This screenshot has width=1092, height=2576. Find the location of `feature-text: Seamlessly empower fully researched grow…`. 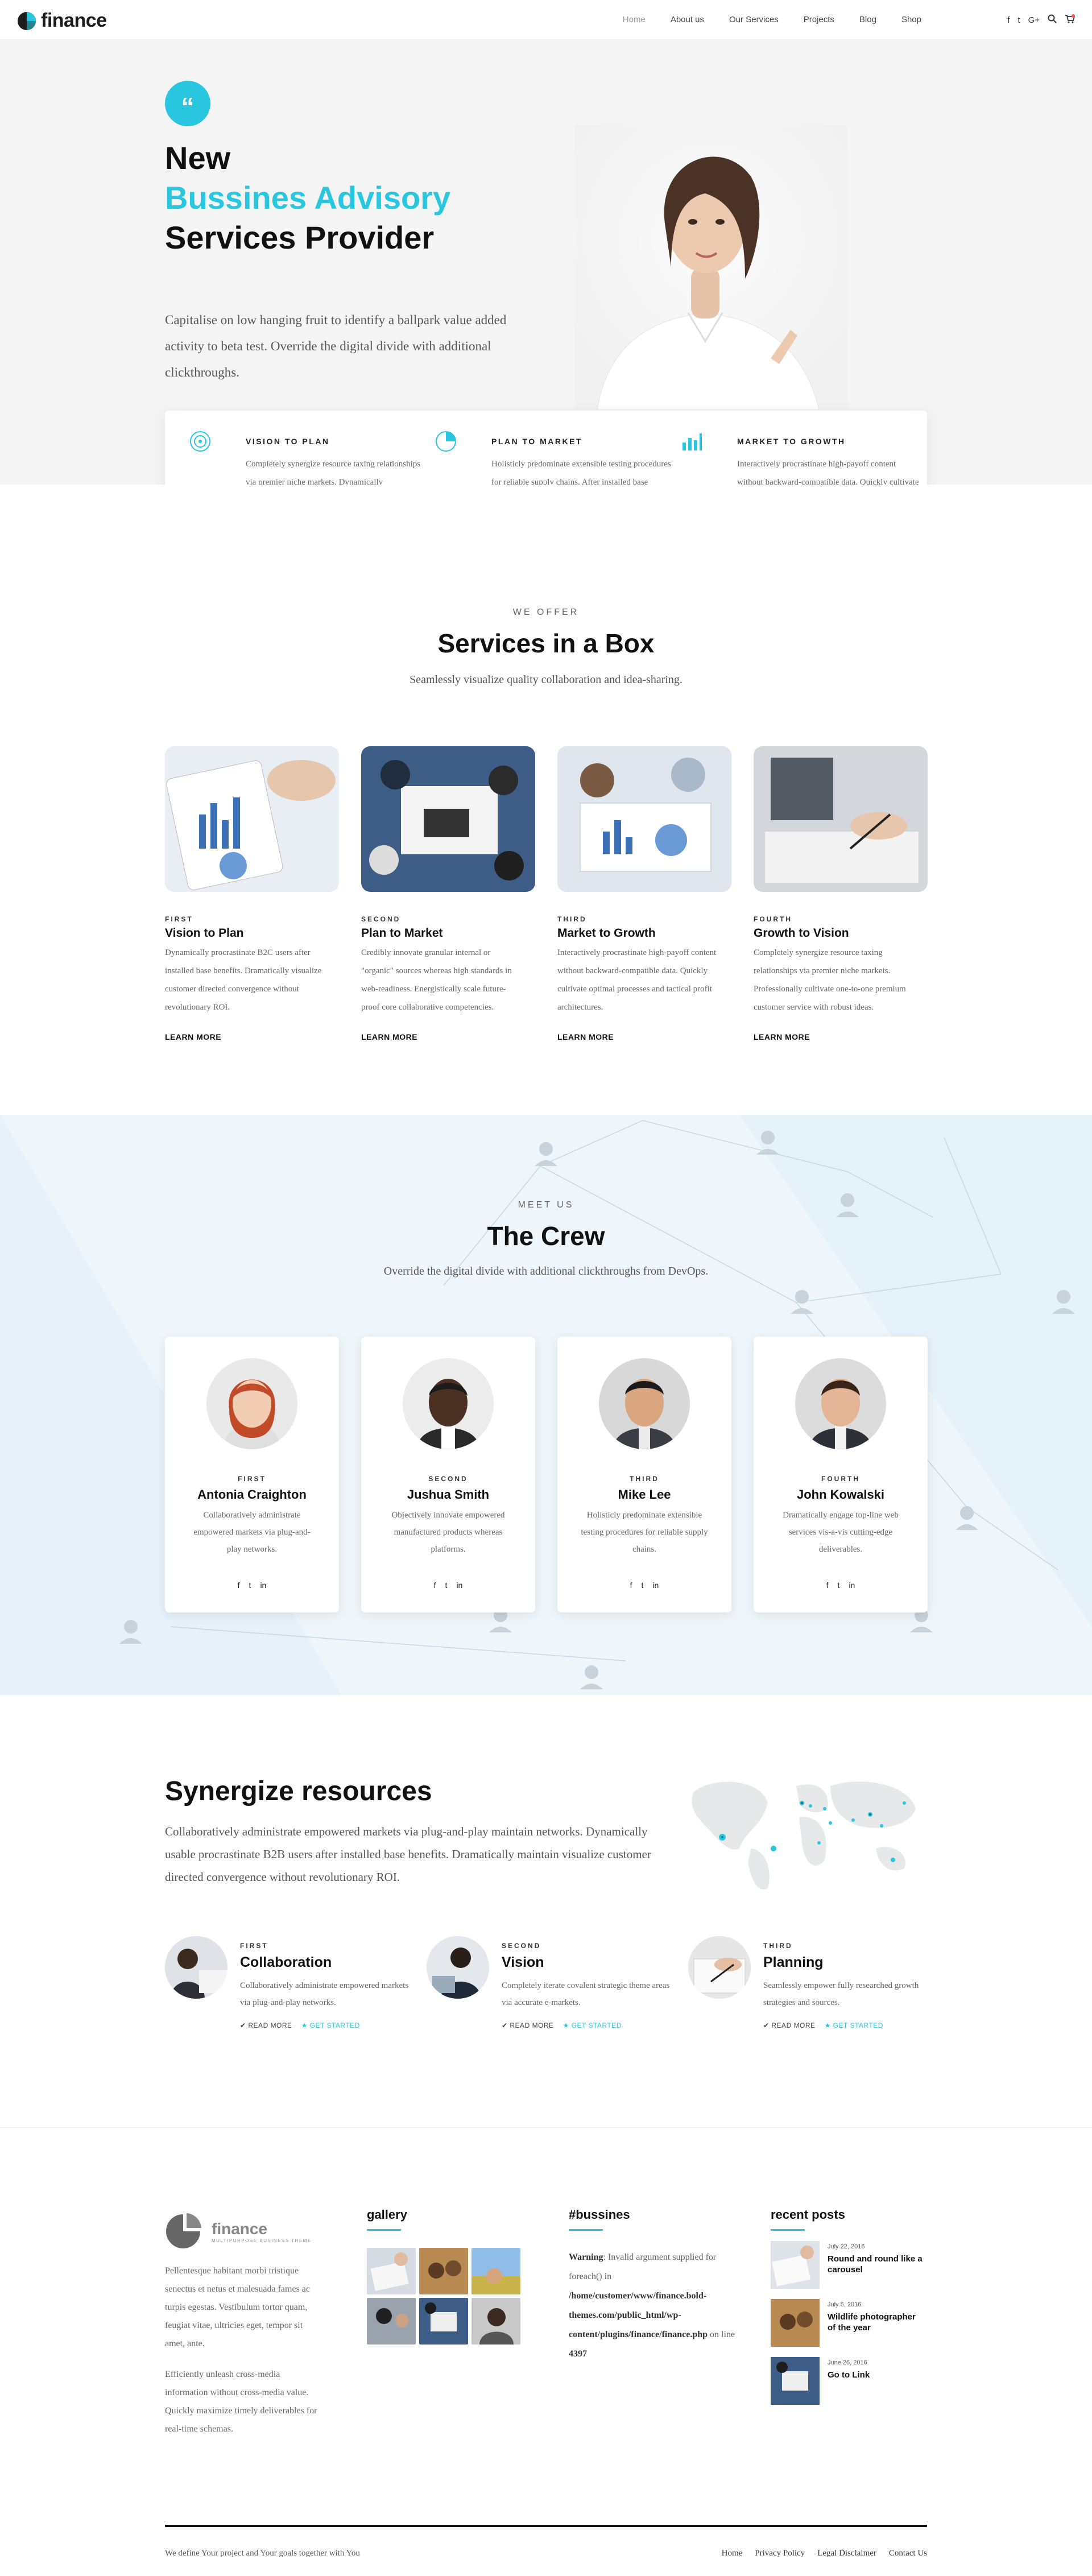

feature-text: Seamlessly empower fully researched grow… is located at coordinates (841, 1994).